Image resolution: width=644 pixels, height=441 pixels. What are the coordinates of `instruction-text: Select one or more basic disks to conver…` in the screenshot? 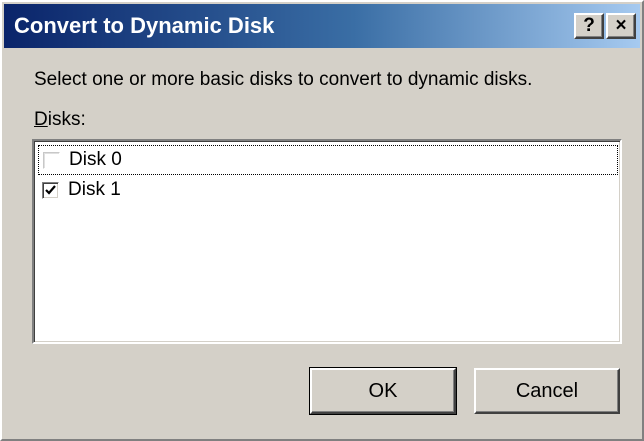 It's located at (283, 79).